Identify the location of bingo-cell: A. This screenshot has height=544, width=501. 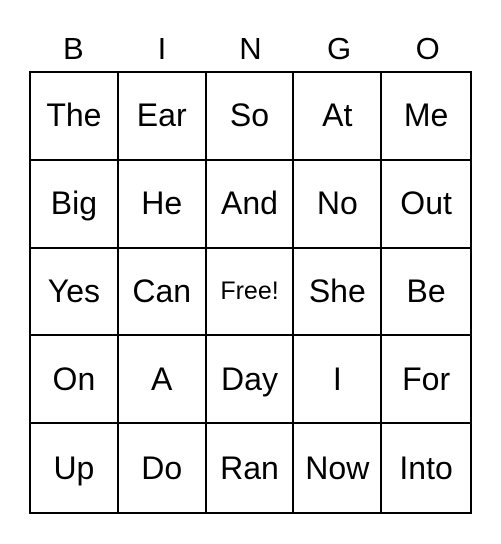
(162, 380).